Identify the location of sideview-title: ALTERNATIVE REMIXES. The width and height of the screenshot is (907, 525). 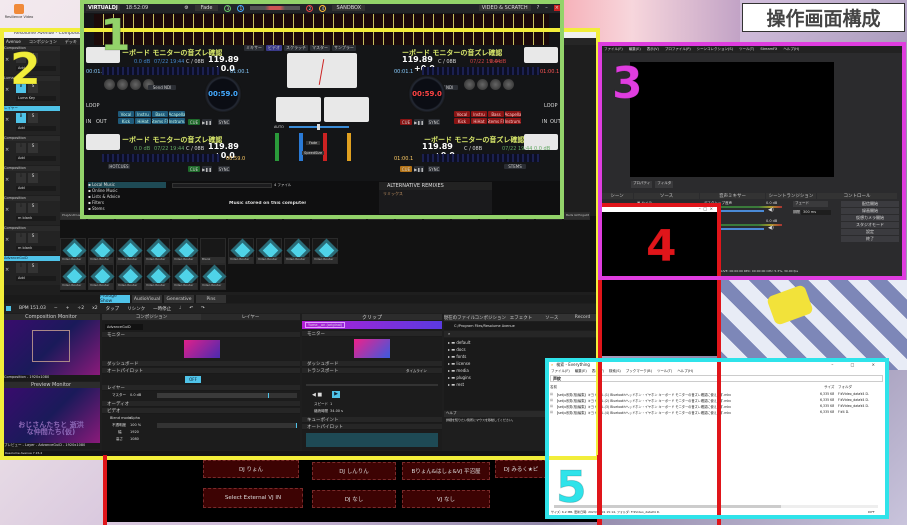
(435, 186).